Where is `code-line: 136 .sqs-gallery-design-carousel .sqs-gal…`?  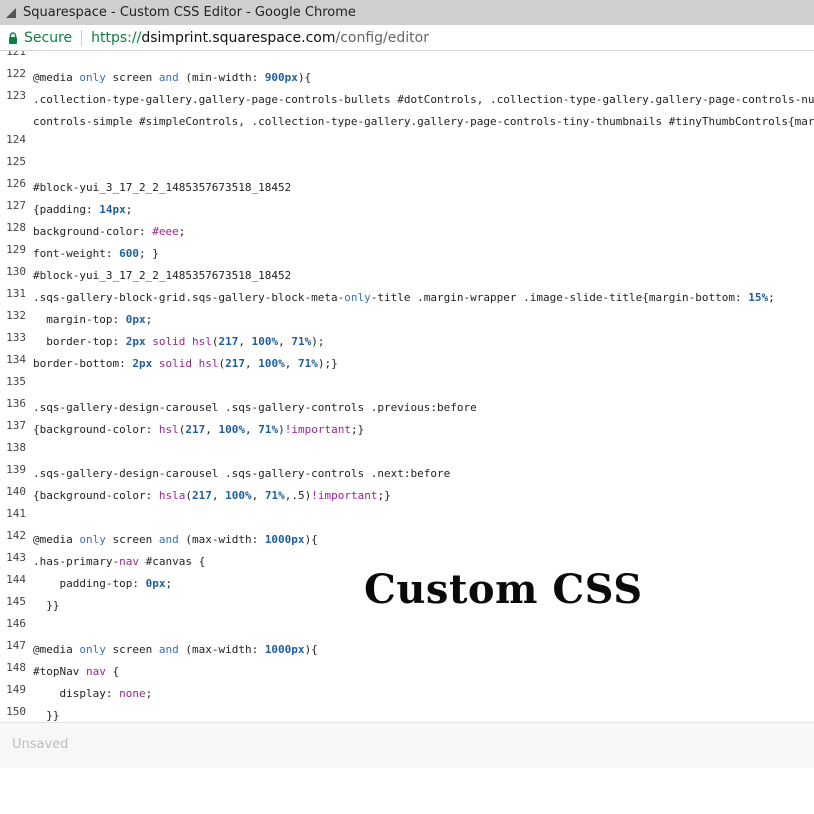
code-line: 136 .sqs-gallery-design-carousel .sqs-gal… is located at coordinates (407, 408).